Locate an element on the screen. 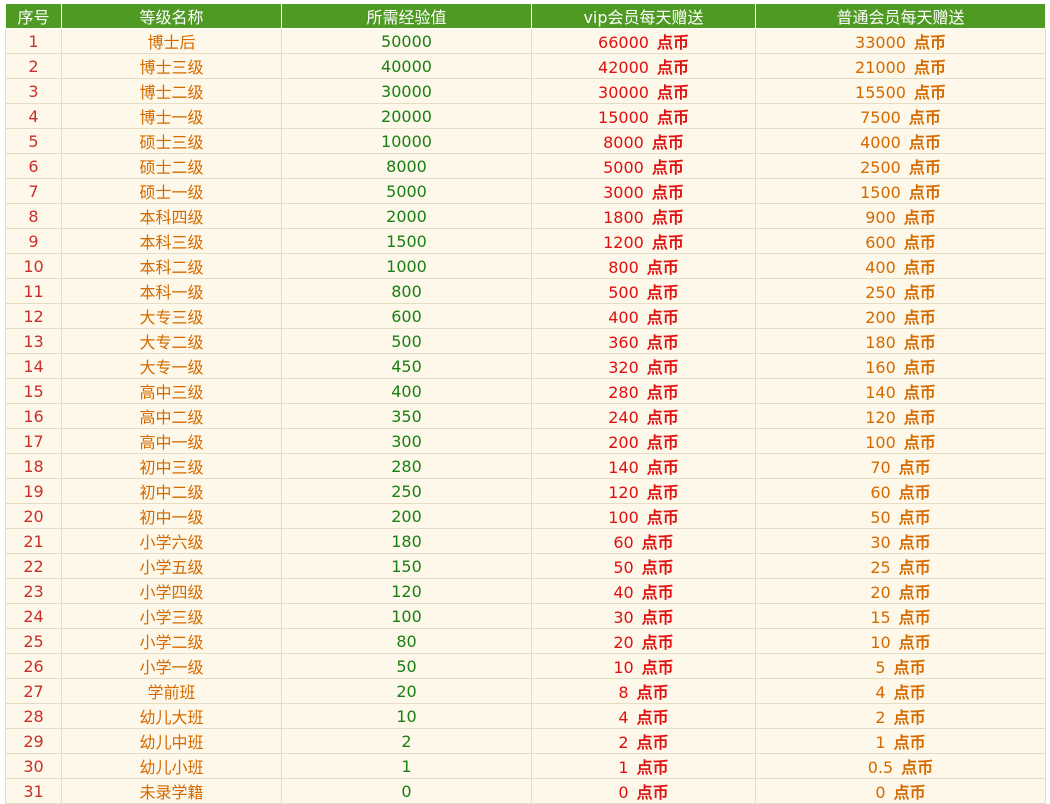  vip-daily-coins: 100 点币 is located at coordinates (643, 516).